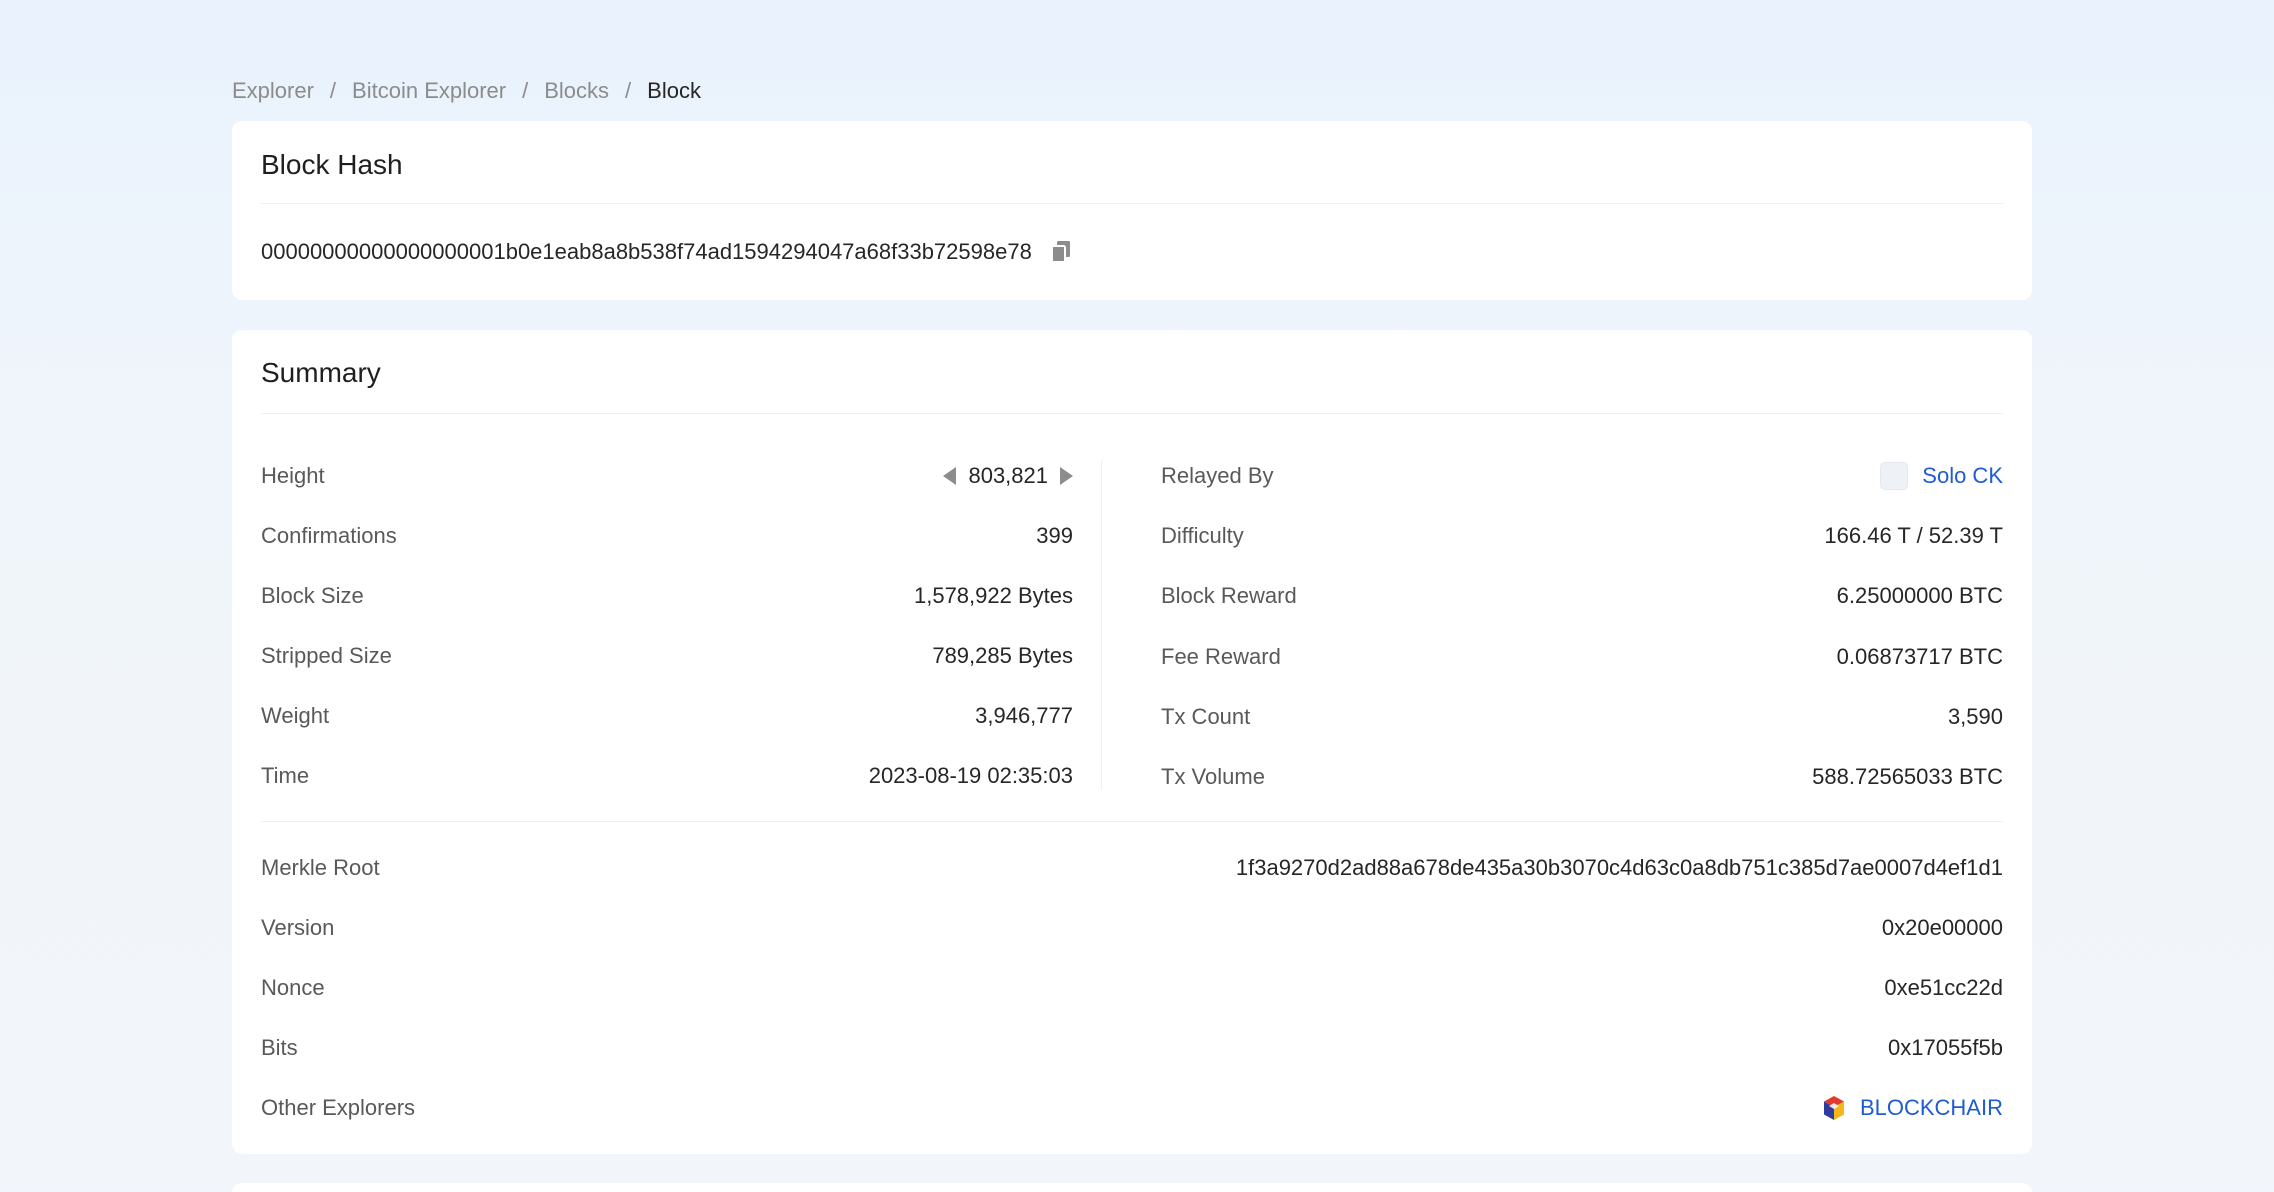  I want to click on summary-title: Summary, so click(1132, 372).